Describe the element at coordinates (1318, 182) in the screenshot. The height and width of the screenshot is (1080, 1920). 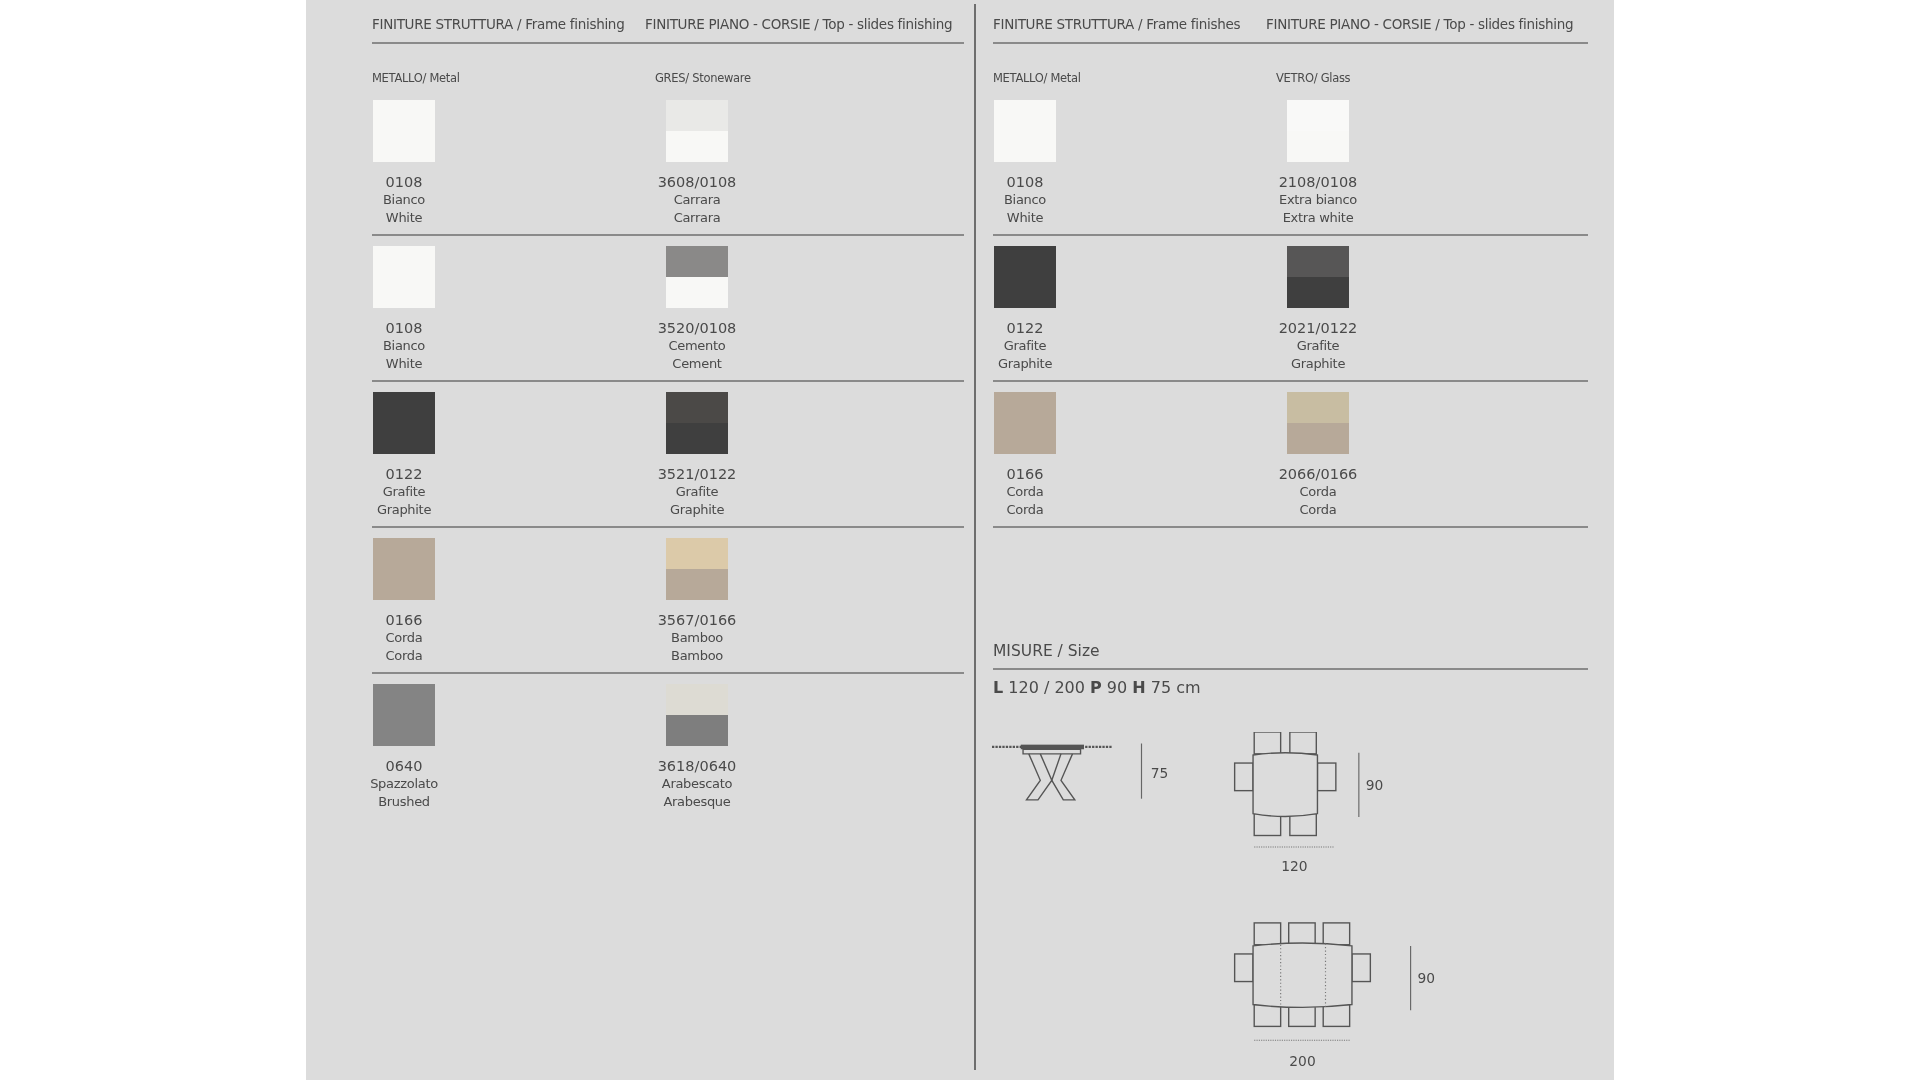
I see `finish-code: 2108/0108` at that location.